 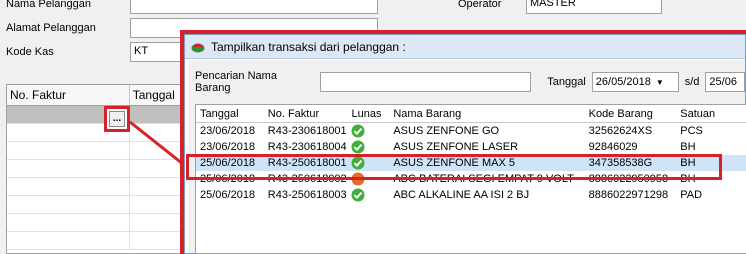 What do you see at coordinates (236, 82) in the screenshot?
I see `search-label: Pencarian Nama Barang` at bounding box center [236, 82].